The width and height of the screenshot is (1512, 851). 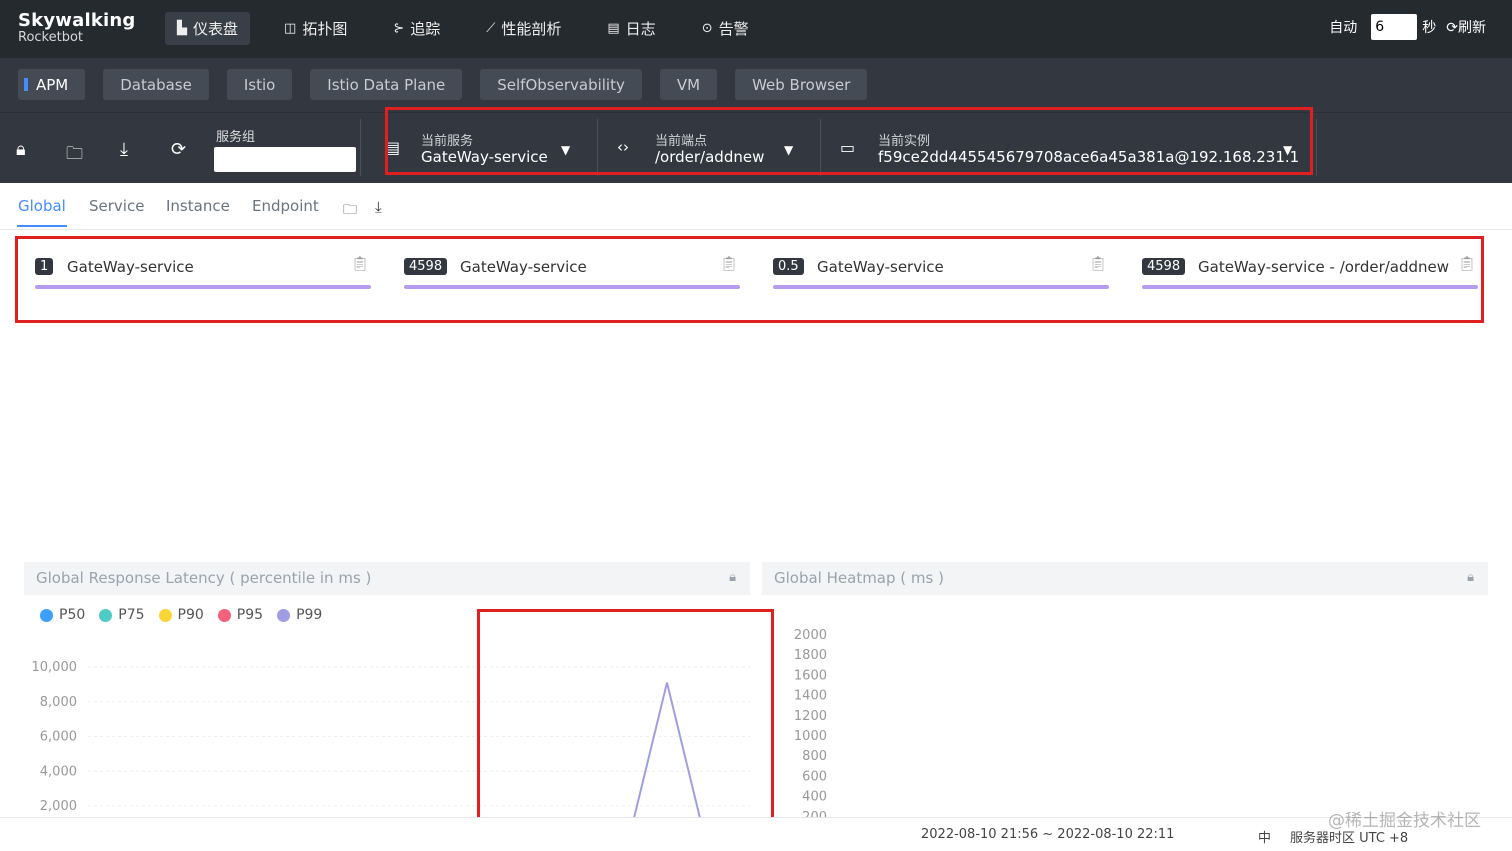 I want to click on profile-icon: ⟋, so click(x=491, y=28).